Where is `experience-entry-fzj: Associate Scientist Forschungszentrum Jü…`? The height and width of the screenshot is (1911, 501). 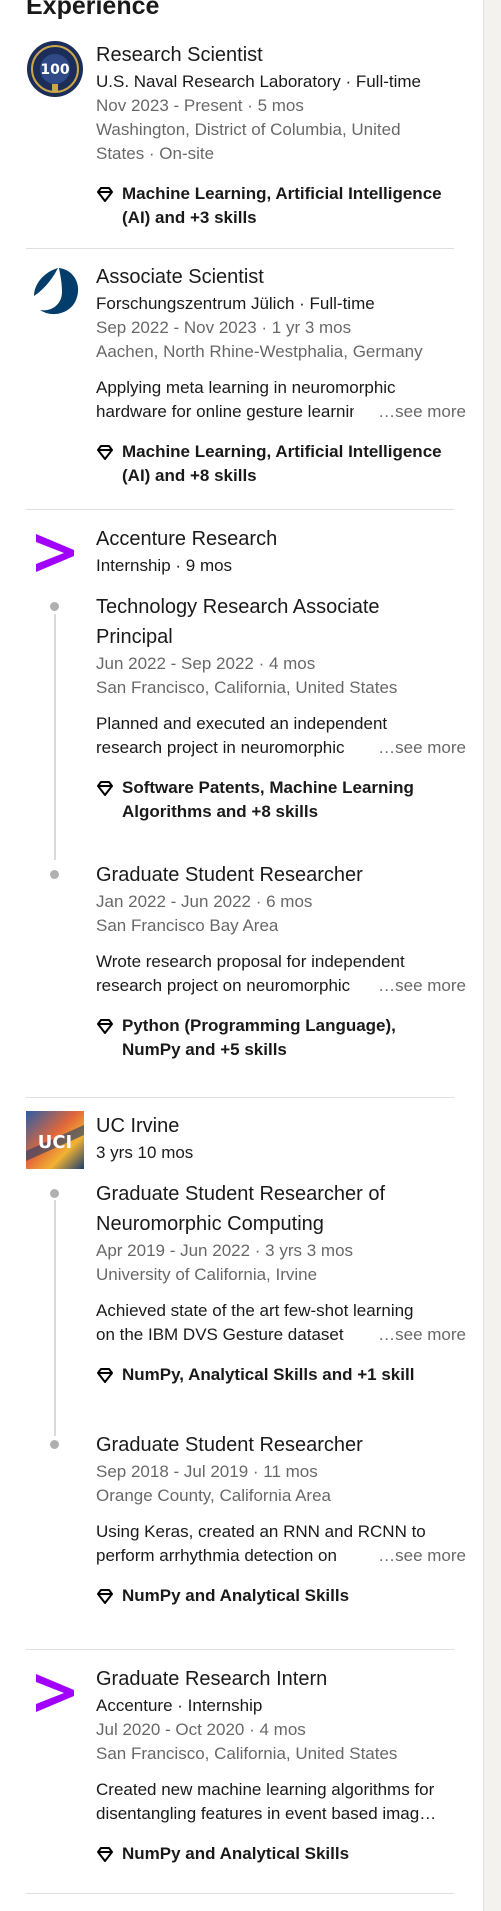
experience-entry-fzj: Associate Scientist Forschungszentrum Jü… is located at coordinates (246, 382).